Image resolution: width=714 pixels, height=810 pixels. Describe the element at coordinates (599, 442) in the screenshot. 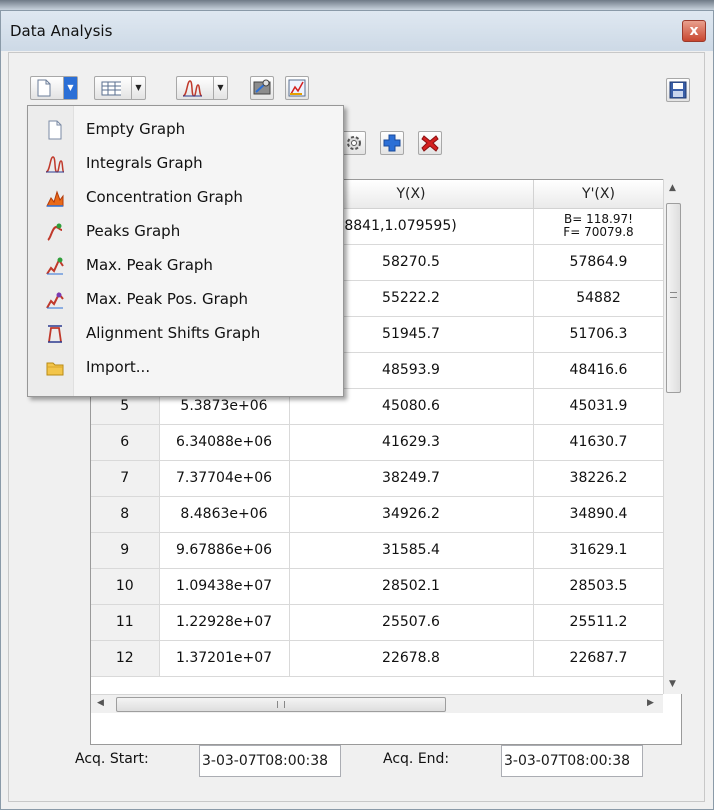

I see `cell-ypx: 41630.7` at that location.